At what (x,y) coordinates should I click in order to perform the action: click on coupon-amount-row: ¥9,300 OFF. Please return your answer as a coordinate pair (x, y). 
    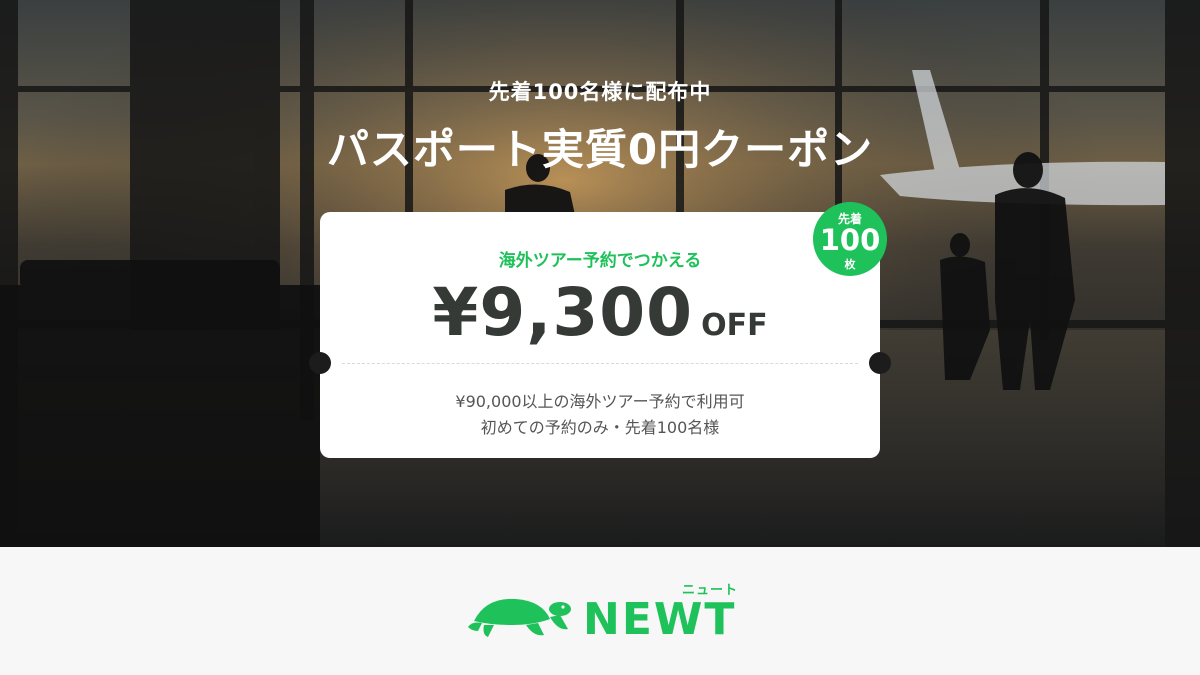
    Looking at the image, I should click on (600, 312).